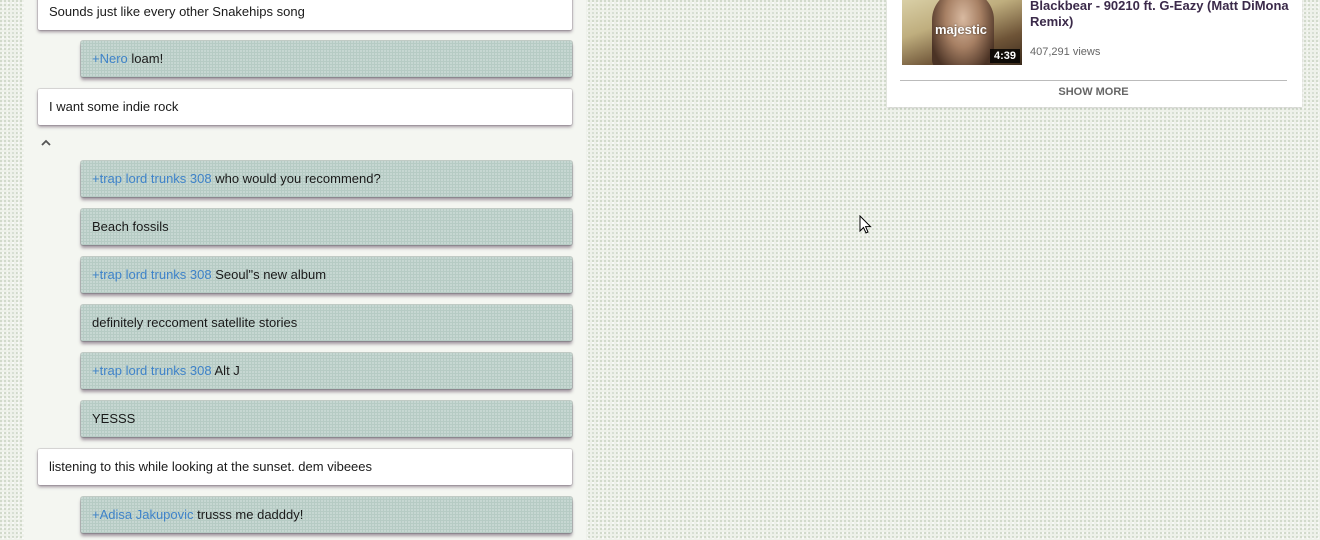 The width and height of the screenshot is (1320, 540). I want to click on comment-text: loam!, so click(145, 58).